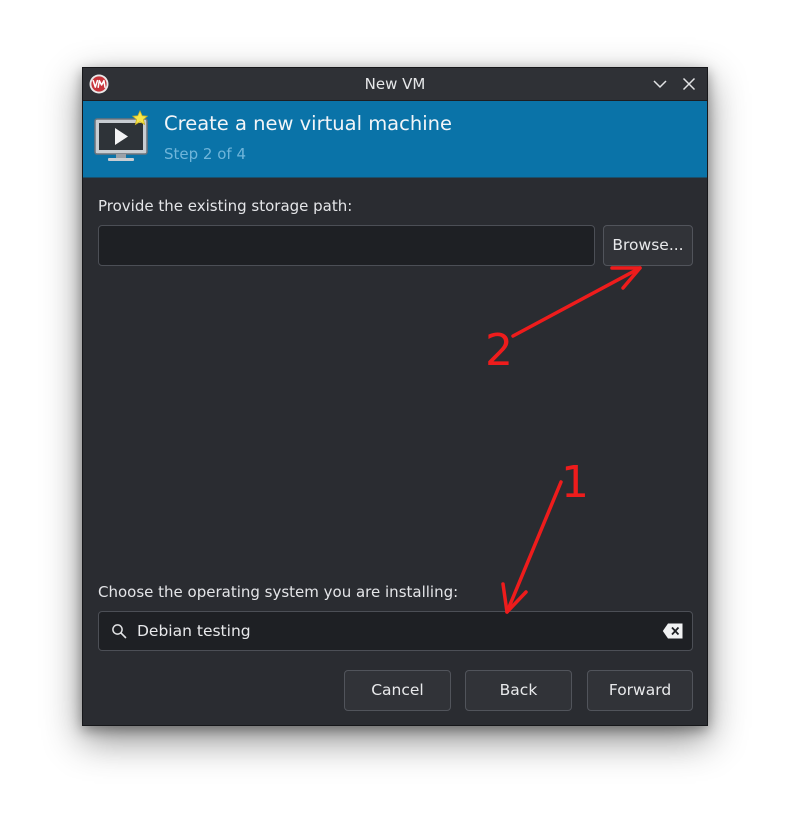 The height and width of the screenshot is (823, 790). What do you see at coordinates (689, 84) in the screenshot?
I see `close-icon` at bounding box center [689, 84].